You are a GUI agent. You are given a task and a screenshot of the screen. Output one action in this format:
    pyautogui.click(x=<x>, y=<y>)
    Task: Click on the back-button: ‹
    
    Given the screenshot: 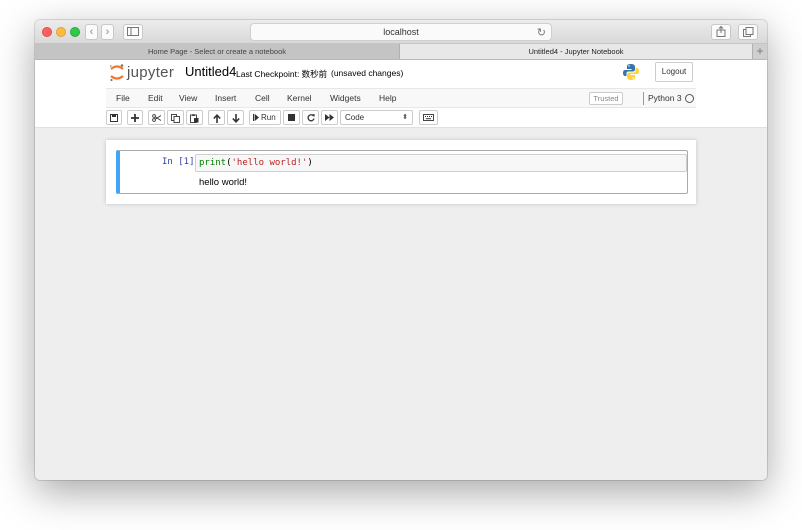 What is the action you would take?
    pyautogui.click(x=91, y=32)
    